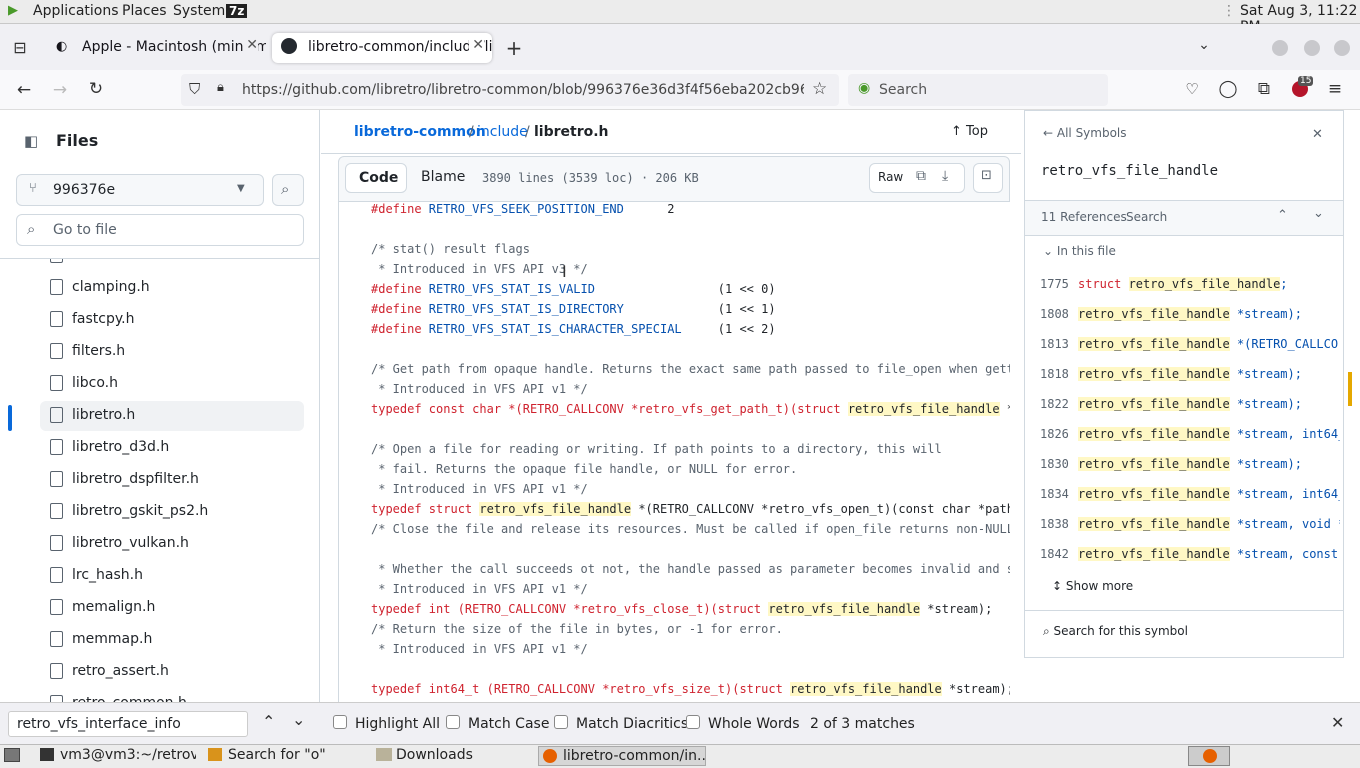 This screenshot has width=1360, height=768. Describe the element at coordinates (20, 47) in the screenshot. I see `tab-overview-icon: ⊟` at that location.